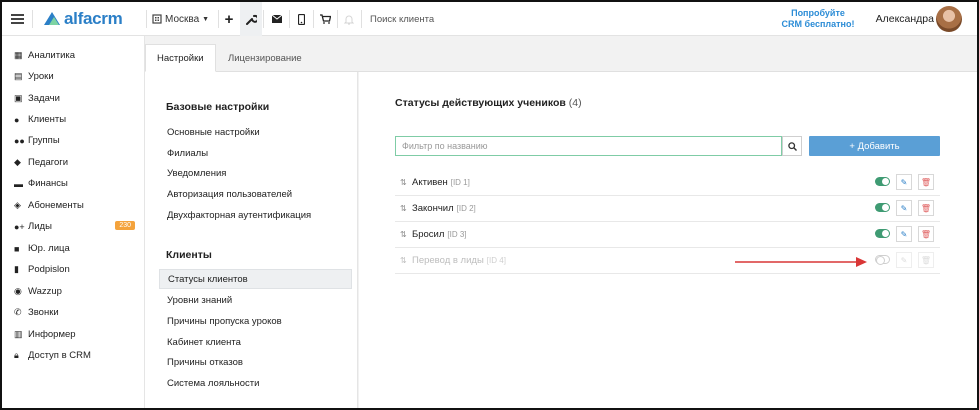  I want to click on sidebar-item-label: Звонки, so click(43, 312).